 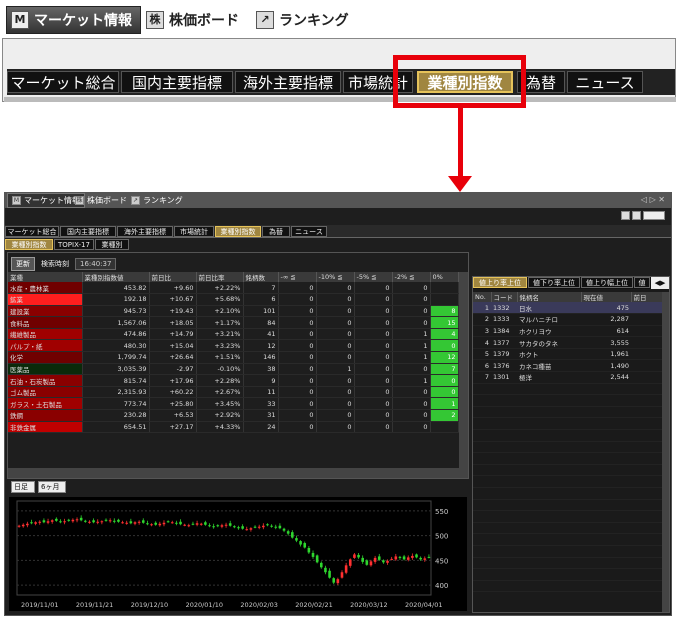 I want to click on table-row: 水産・農林業 453.82 +9.60 +2.22% 7 0 0 0 0, so click(x=233, y=288).